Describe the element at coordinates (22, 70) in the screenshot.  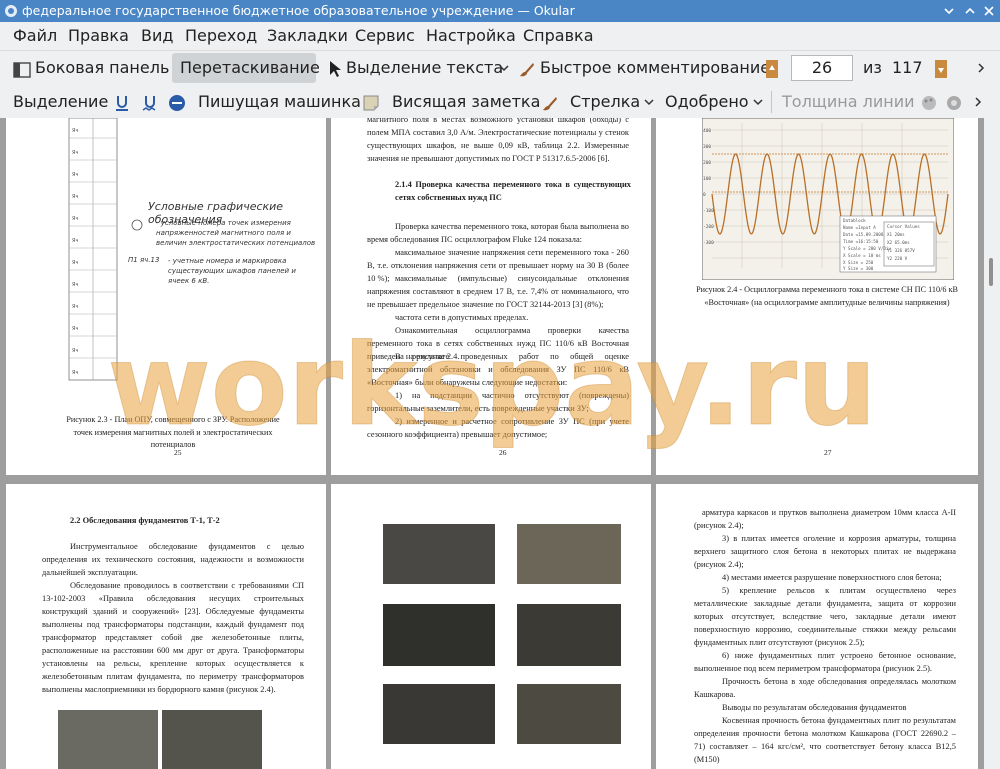
I see `sidebar-icon` at that location.